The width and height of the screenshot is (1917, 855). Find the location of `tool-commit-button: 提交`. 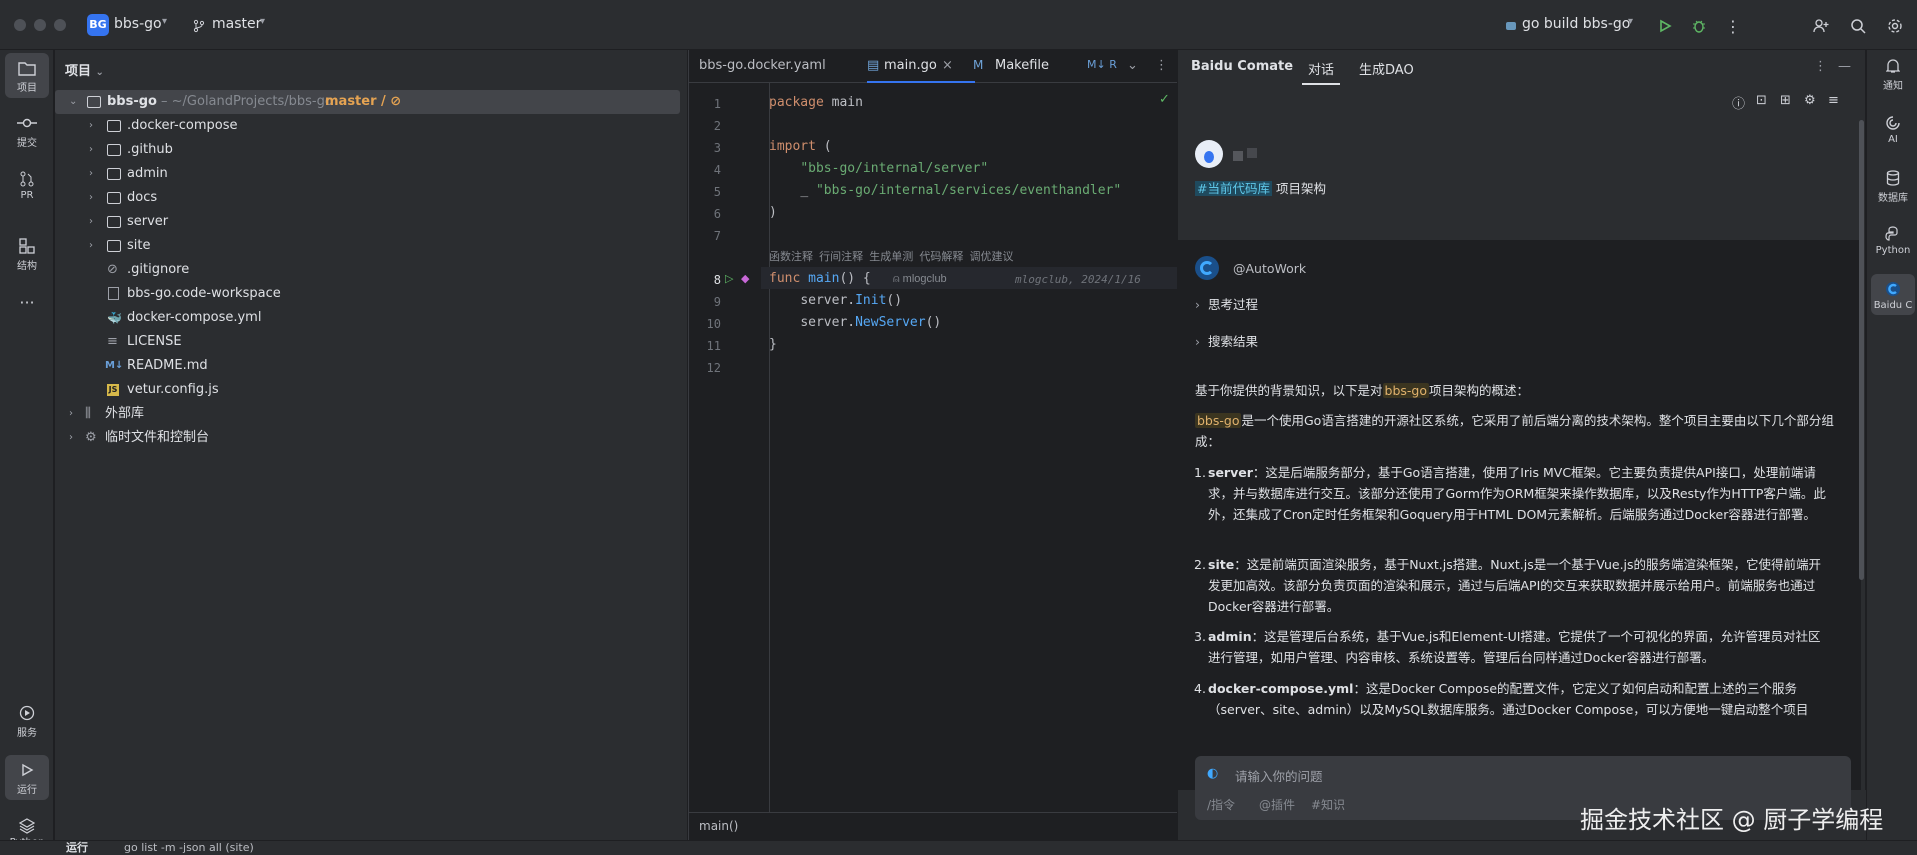

tool-commit-button: 提交 is located at coordinates (27, 130).